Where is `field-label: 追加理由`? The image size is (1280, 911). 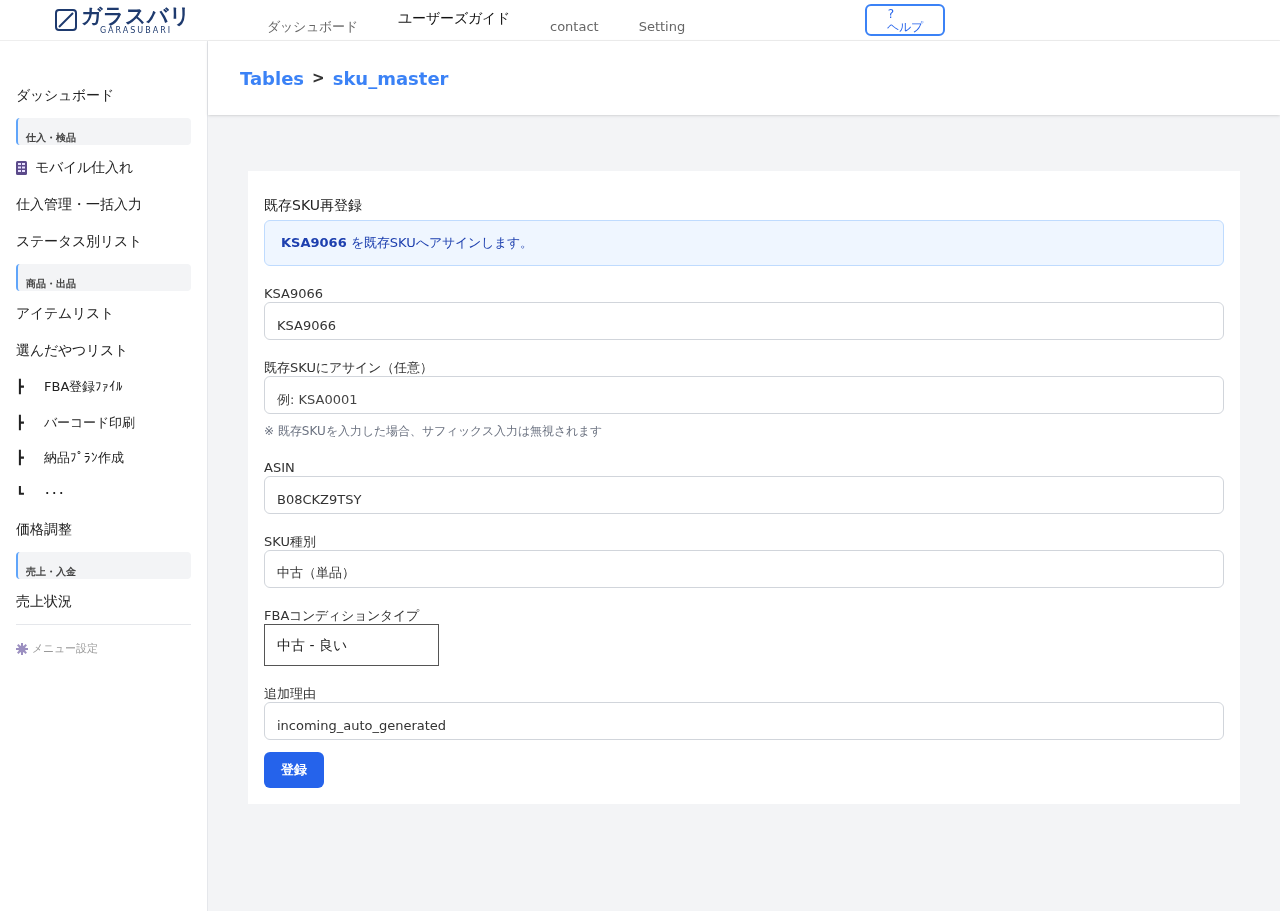
field-label: 追加理由 is located at coordinates (290, 694).